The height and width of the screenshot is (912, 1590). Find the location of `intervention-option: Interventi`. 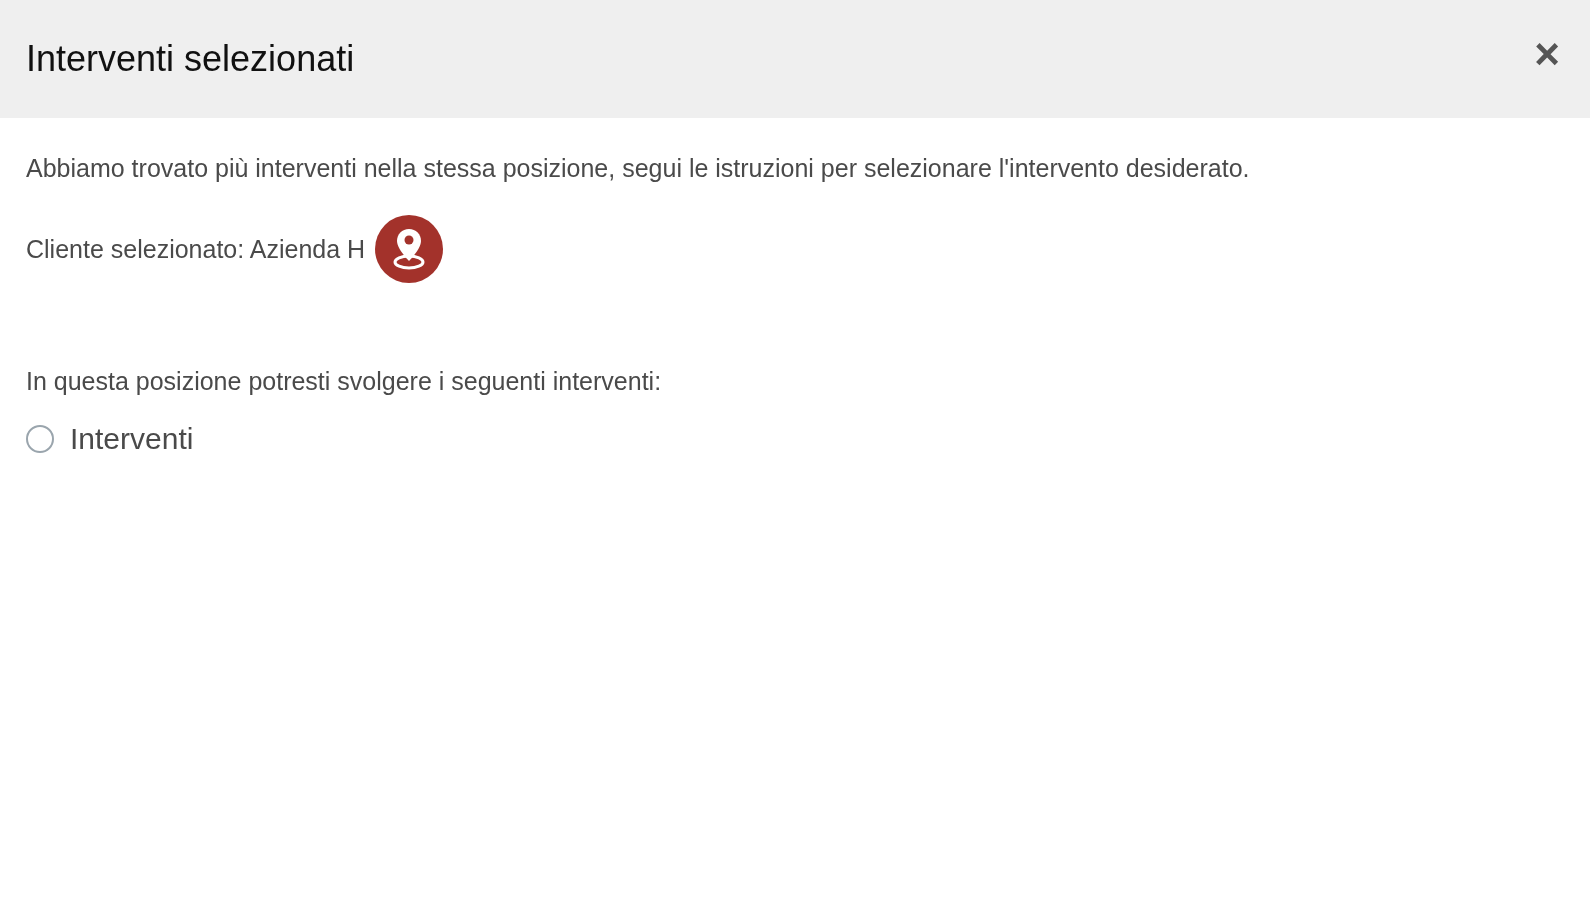

intervention-option: Interventi is located at coordinates (795, 439).